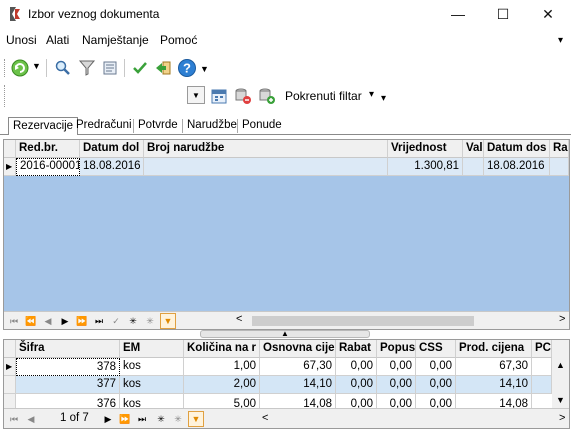 This screenshot has height=432, width=571. Describe the element at coordinates (560, 365) in the screenshot. I see `scroll-up-icon: ▲` at that location.